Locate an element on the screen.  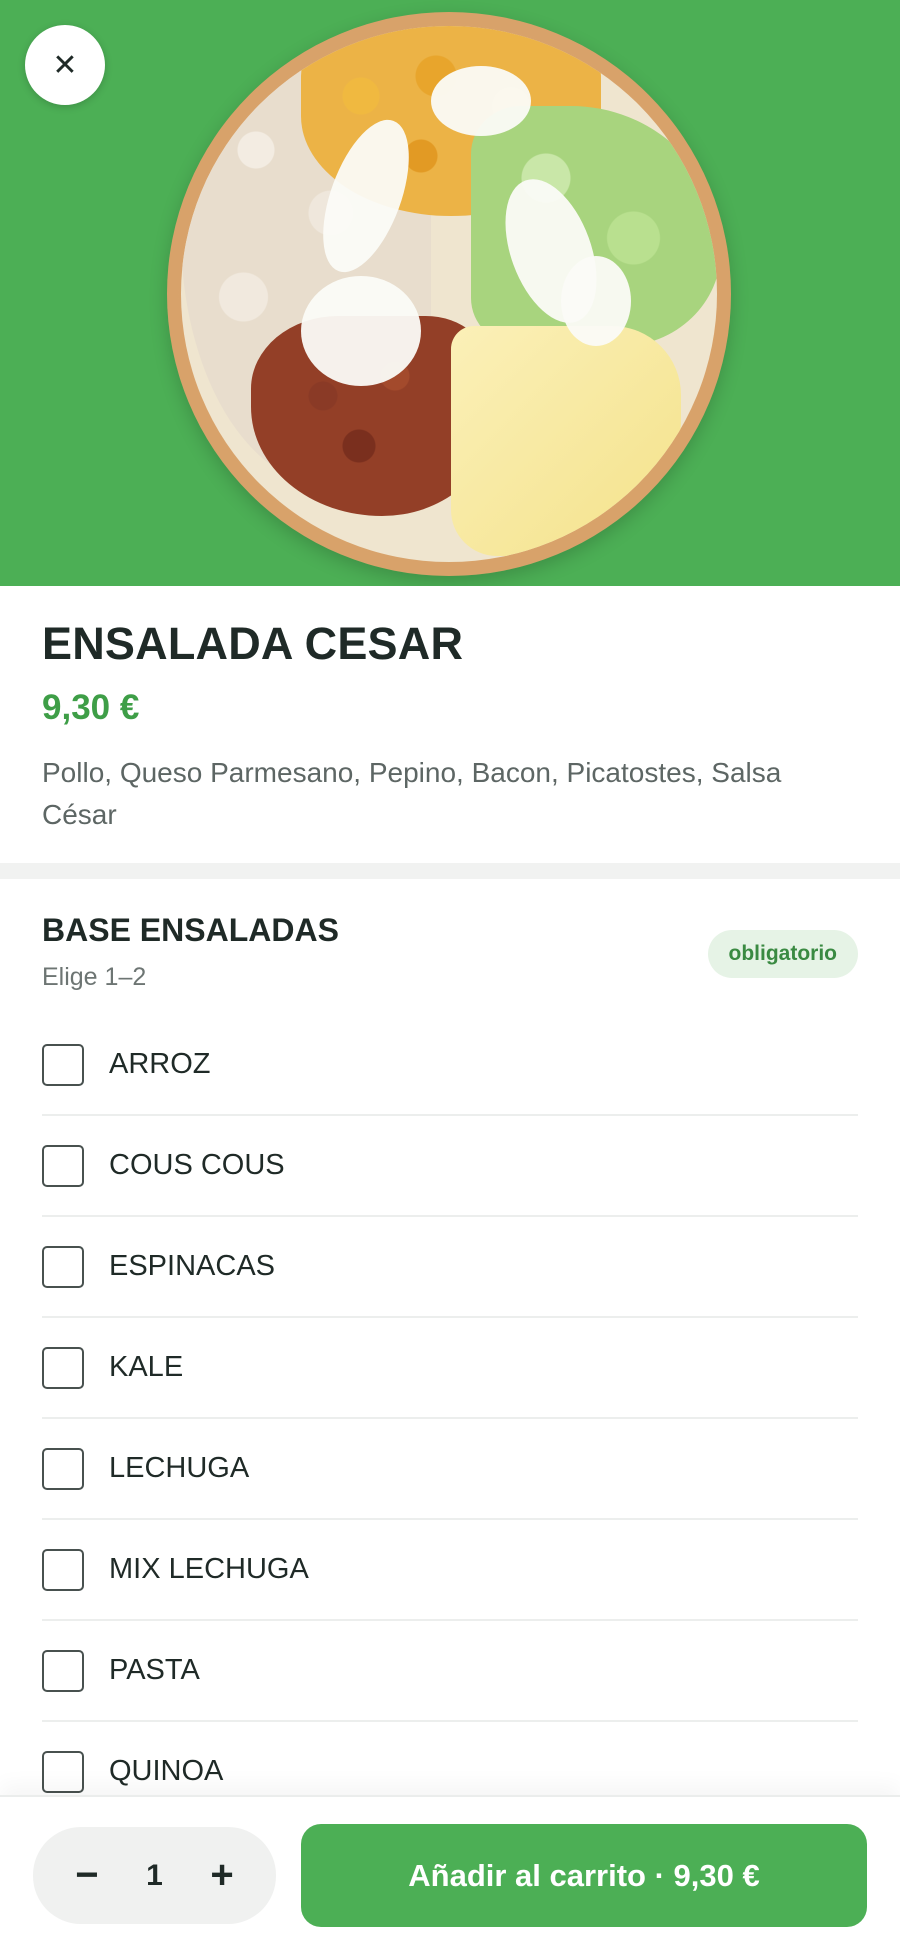
product-price: 9,30 € is located at coordinates (91, 707).